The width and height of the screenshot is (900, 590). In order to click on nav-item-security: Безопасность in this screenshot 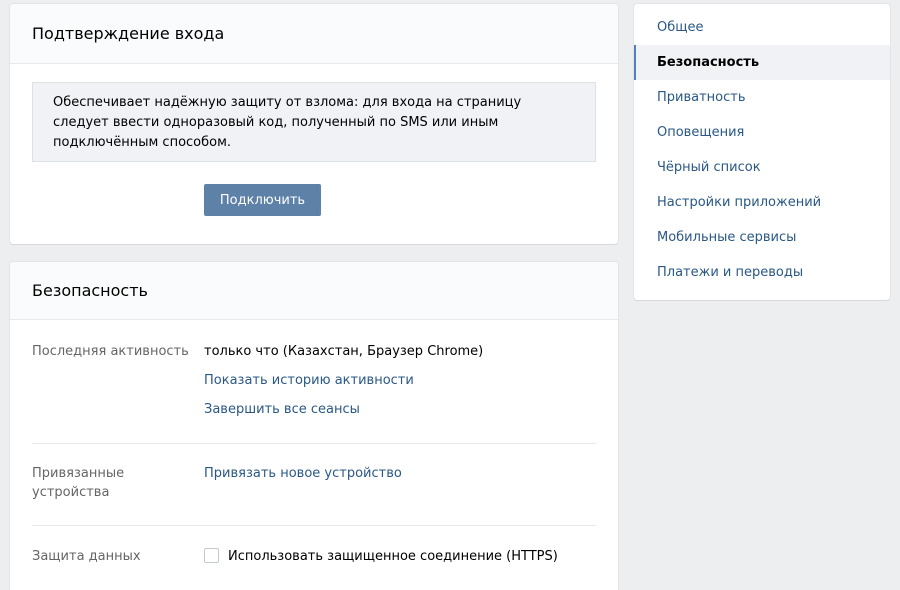, I will do `click(762, 62)`.